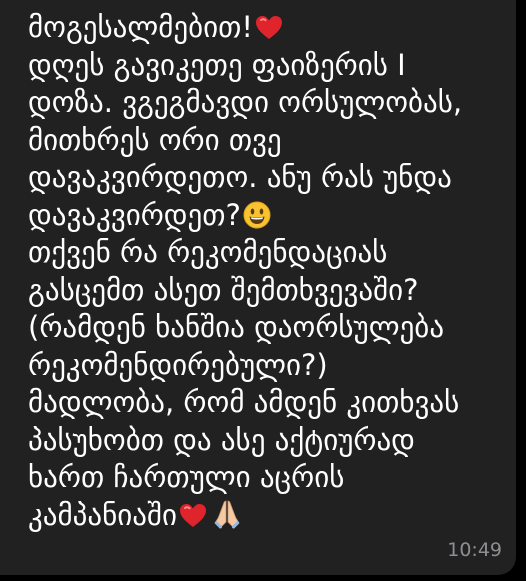 The image size is (526, 581). Describe the element at coordinates (221, 439) in the screenshot. I see `message-line-12: პასუხობთ და ასე აქტიურად` at that location.